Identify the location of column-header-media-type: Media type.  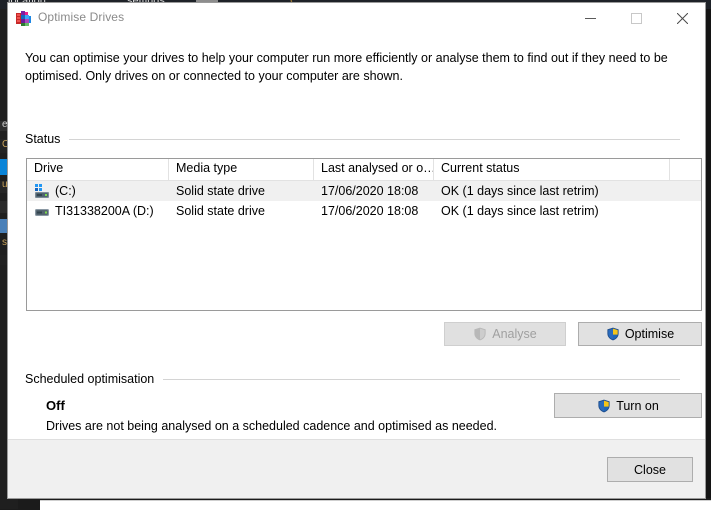
(241, 169).